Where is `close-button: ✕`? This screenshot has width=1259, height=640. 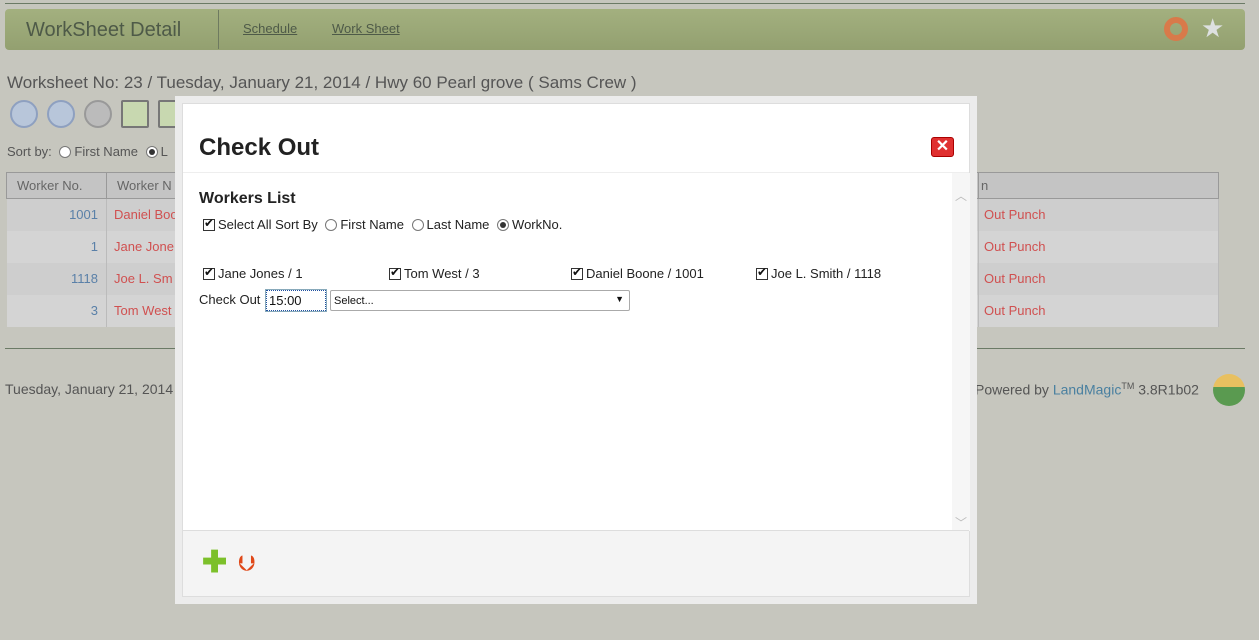
close-button: ✕ is located at coordinates (942, 147).